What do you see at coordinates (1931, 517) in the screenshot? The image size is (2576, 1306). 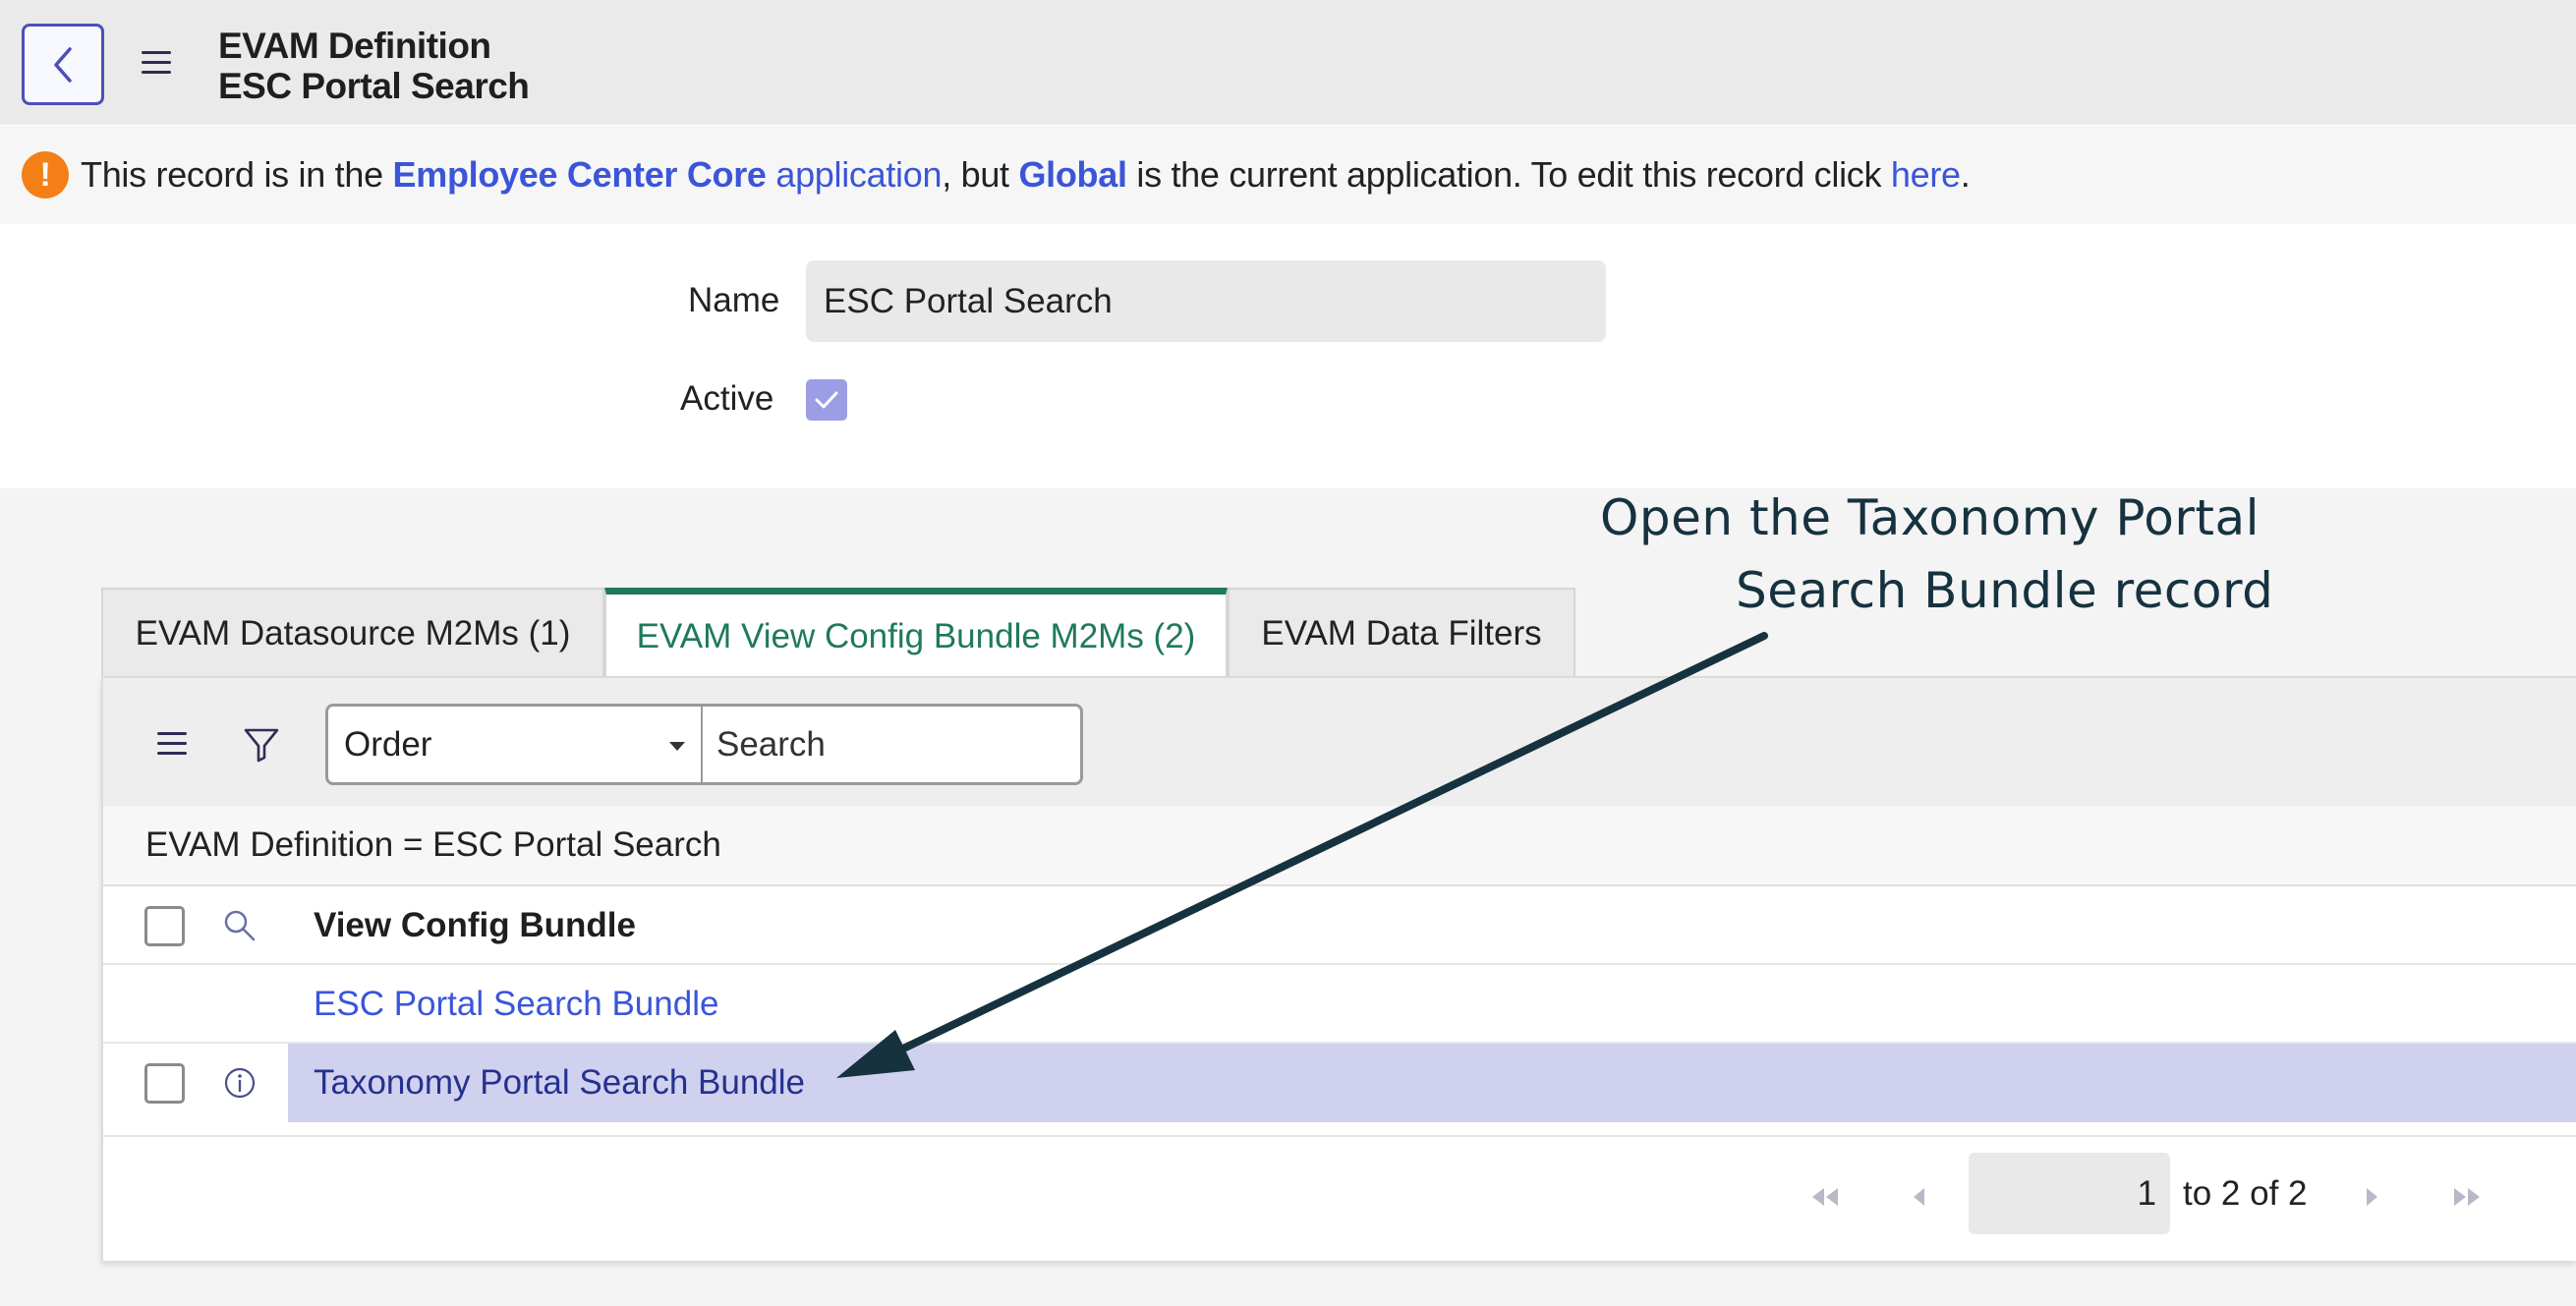 I see `annotation-line-1: Open the Taxonomy Portal` at bounding box center [1931, 517].